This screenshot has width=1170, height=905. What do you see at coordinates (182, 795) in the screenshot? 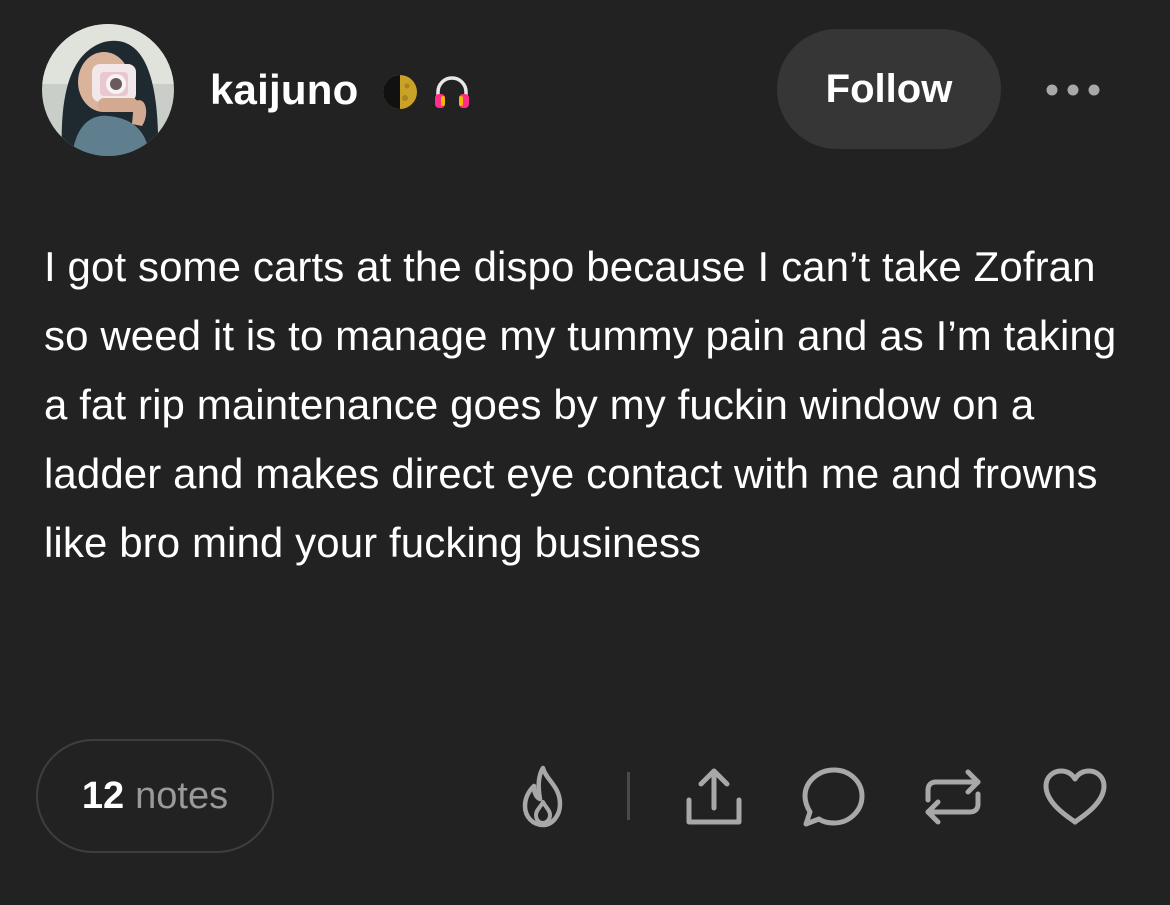
I see `notes-label: notes` at bounding box center [182, 795].